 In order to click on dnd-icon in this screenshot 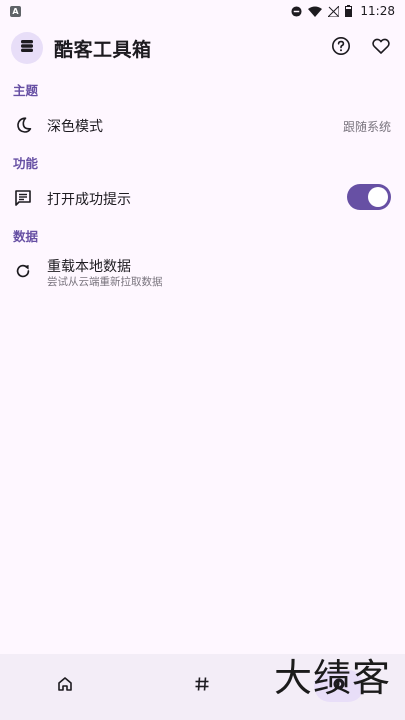, I will do `click(296, 11)`.